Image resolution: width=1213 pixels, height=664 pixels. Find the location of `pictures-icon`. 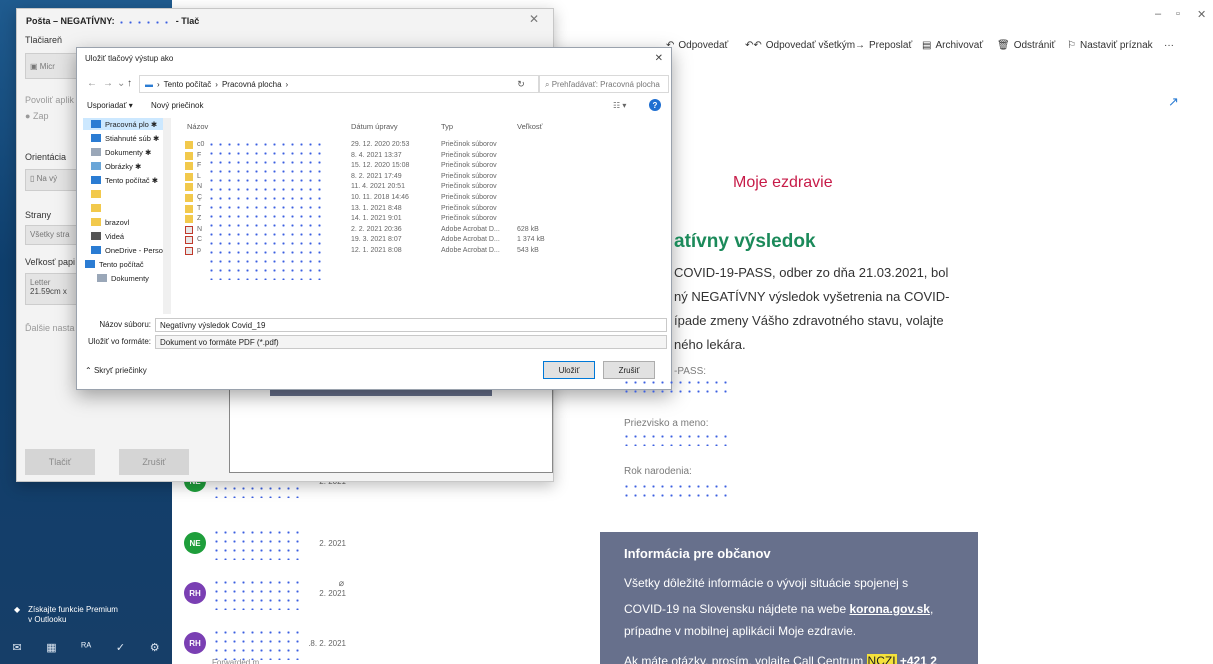

pictures-icon is located at coordinates (96, 166).